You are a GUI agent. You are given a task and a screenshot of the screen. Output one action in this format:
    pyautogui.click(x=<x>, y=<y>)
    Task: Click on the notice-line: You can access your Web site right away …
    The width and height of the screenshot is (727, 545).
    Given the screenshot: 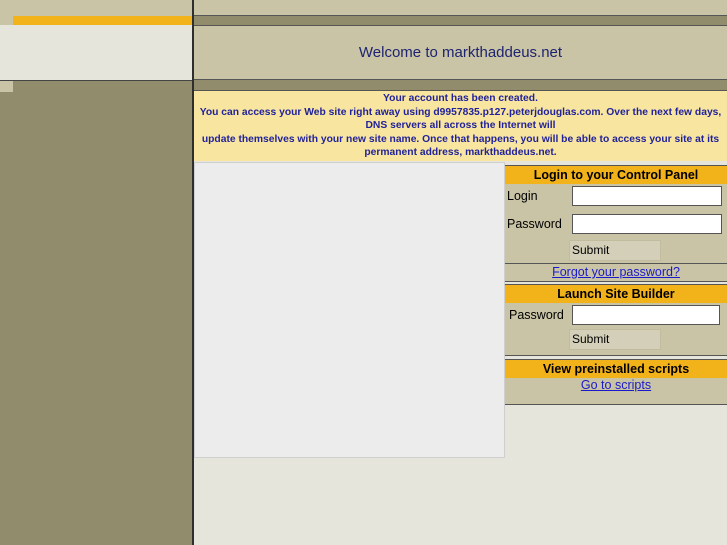 What is the action you would take?
    pyautogui.click(x=460, y=112)
    